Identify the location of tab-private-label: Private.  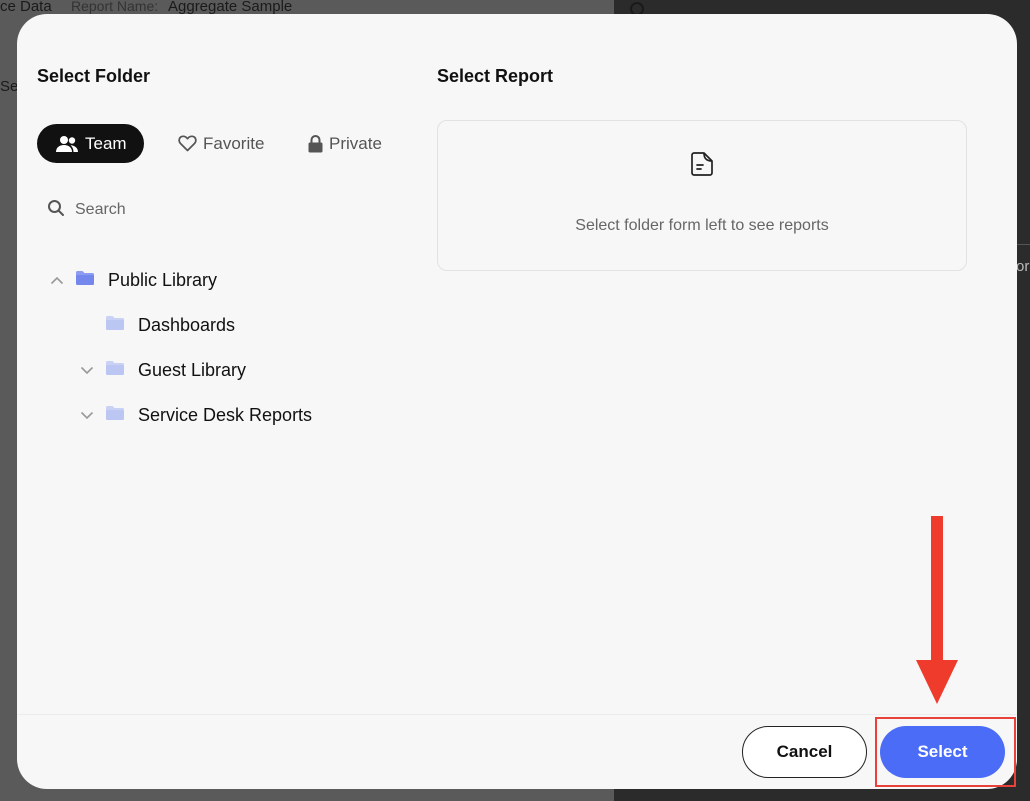
(355, 143).